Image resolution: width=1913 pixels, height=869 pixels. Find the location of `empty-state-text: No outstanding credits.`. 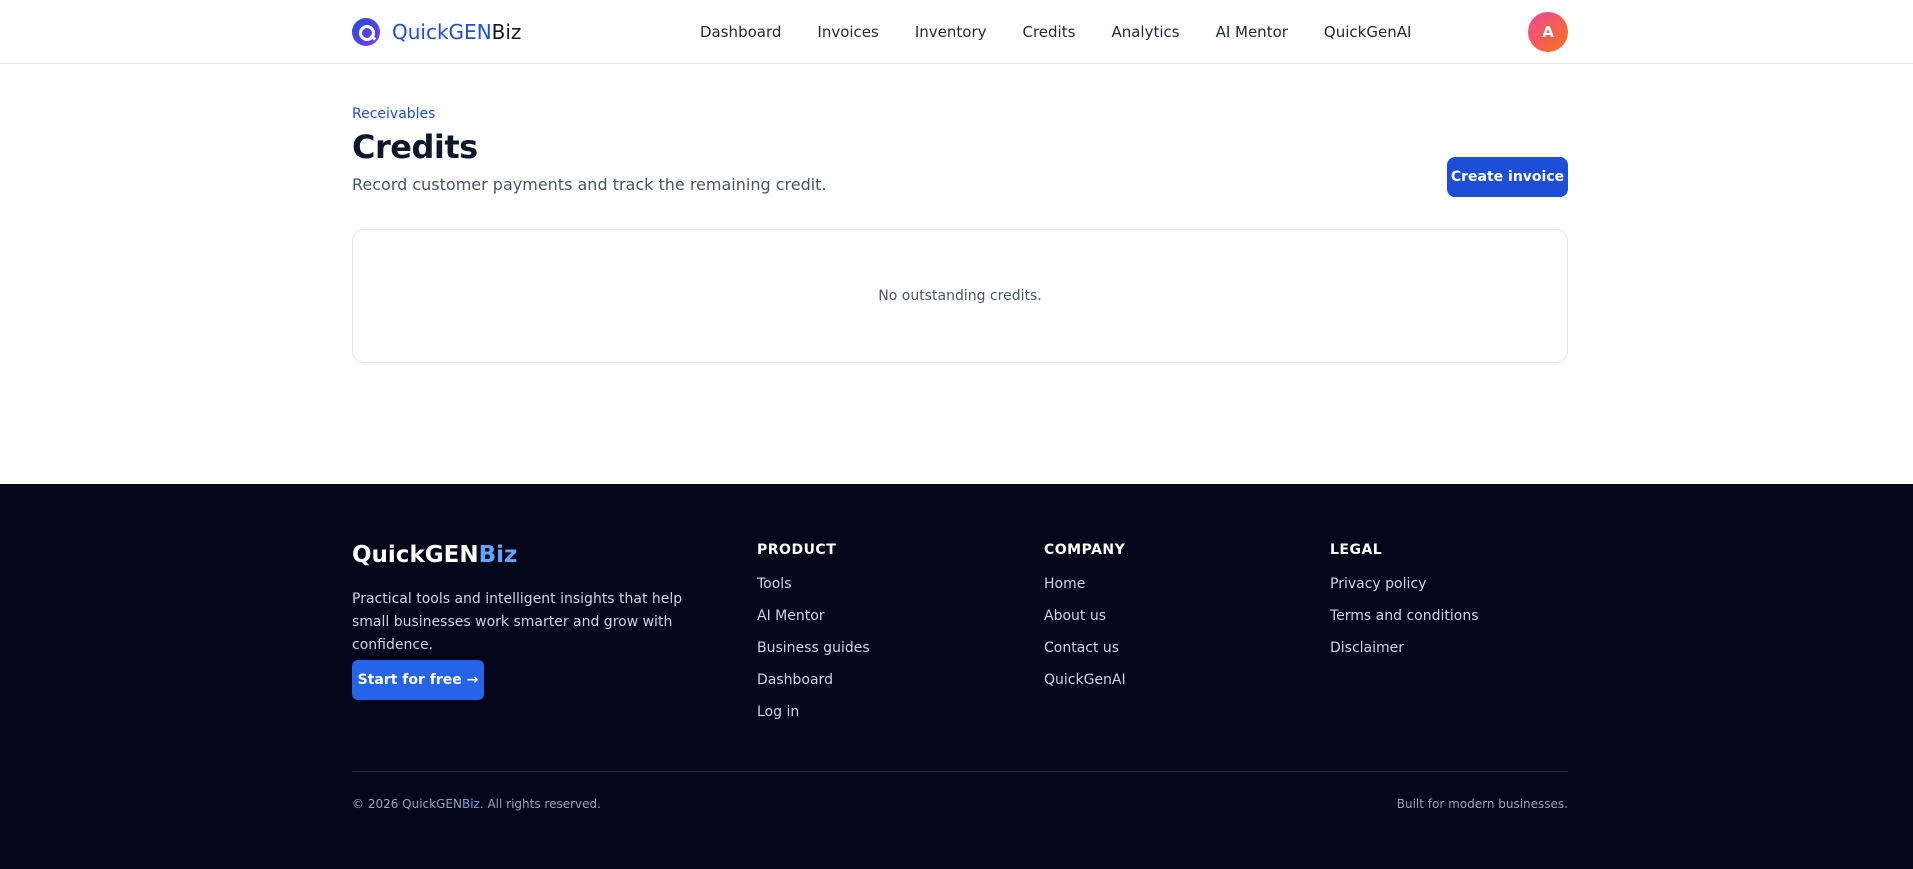

empty-state-text: No outstanding credits. is located at coordinates (960, 296).